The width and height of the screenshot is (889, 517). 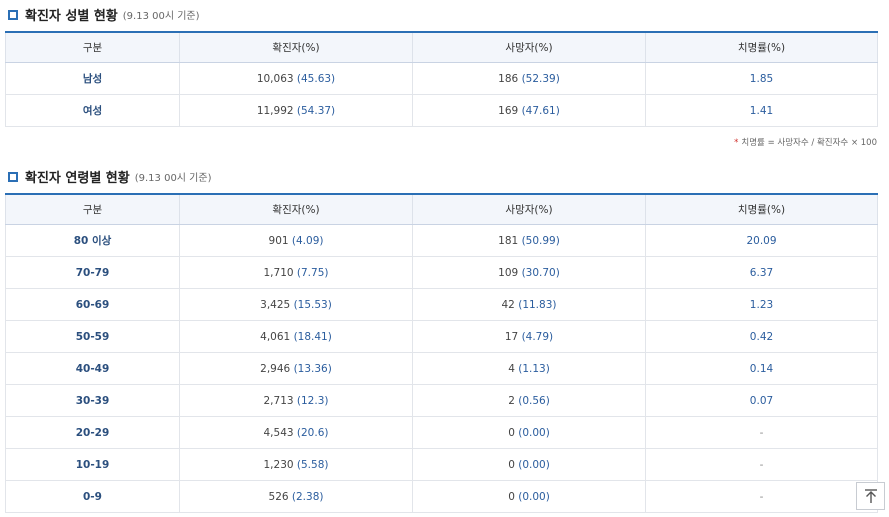 I want to click on confirmed-percent: (20.6), so click(x=312, y=432).